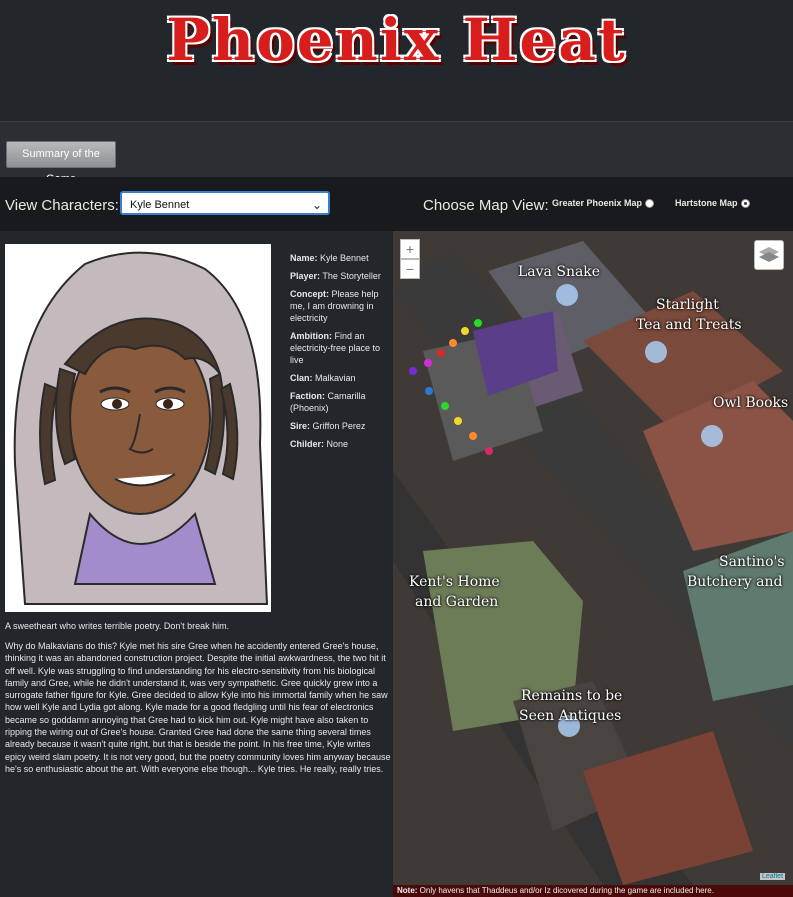 This screenshot has width=793, height=897. I want to click on map-label-starlight-1: Starlight, so click(687, 305).